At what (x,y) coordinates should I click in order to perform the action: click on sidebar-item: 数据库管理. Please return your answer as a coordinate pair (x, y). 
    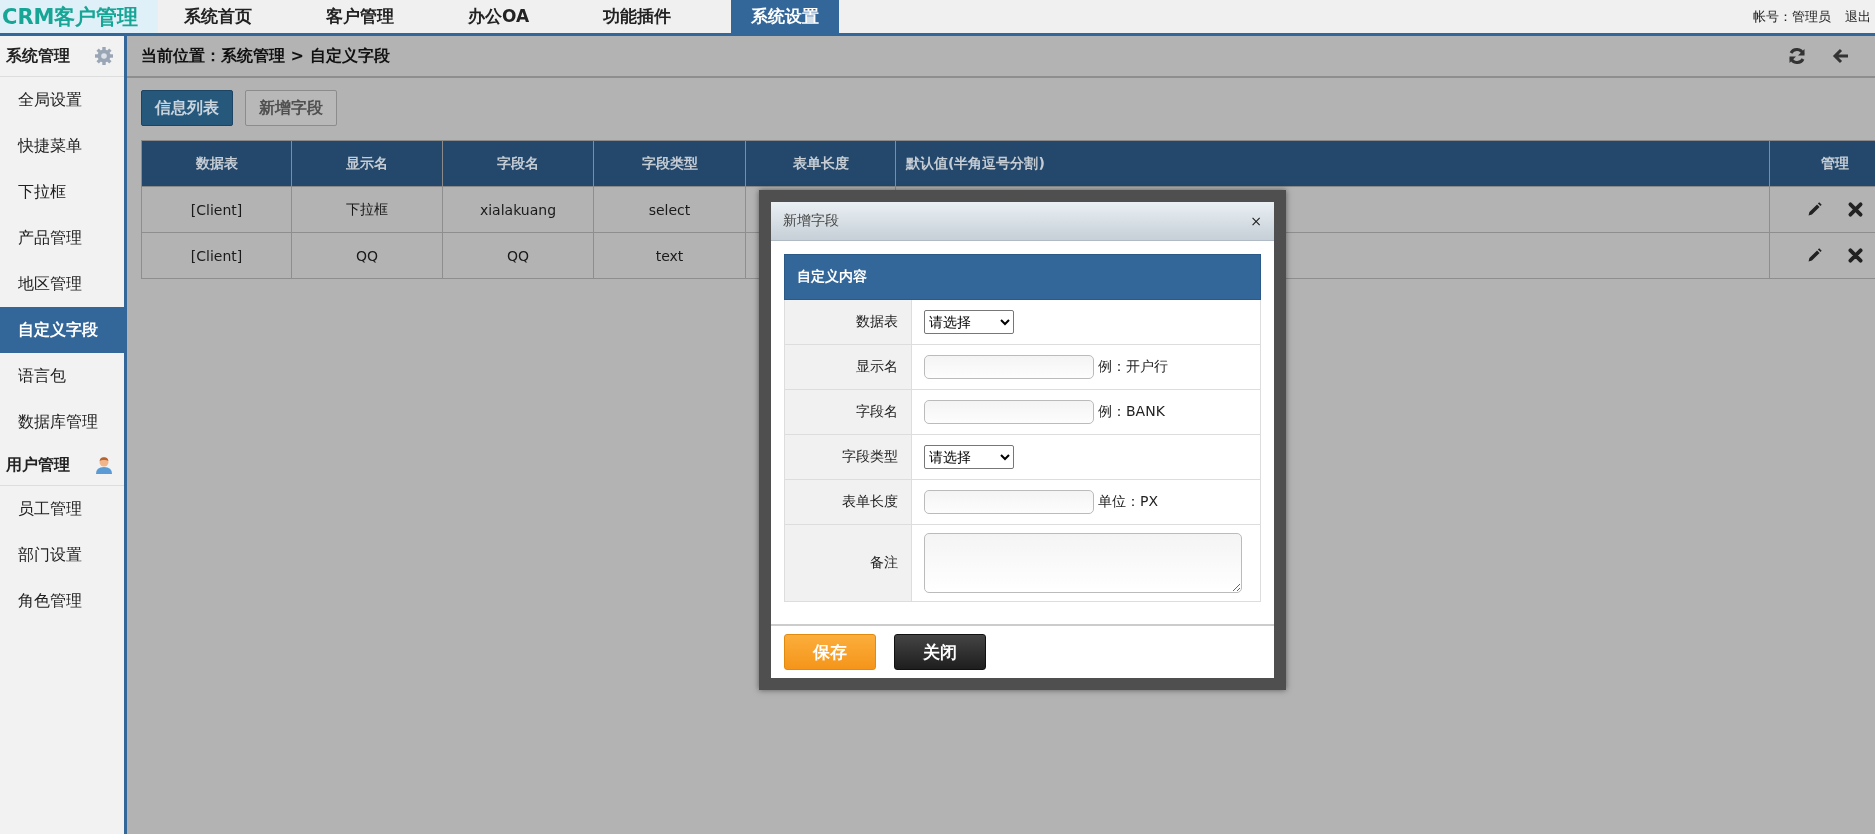
    Looking at the image, I should click on (62, 422).